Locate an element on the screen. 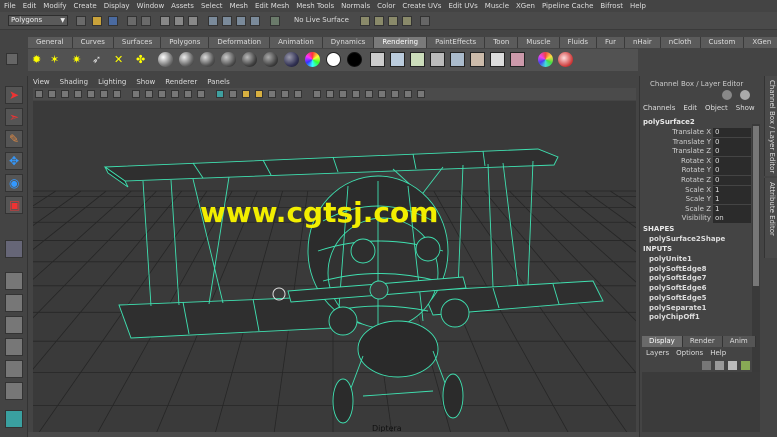 The width and height of the screenshot is (777, 437). use-lights-icon is located at coordinates (285, 94).